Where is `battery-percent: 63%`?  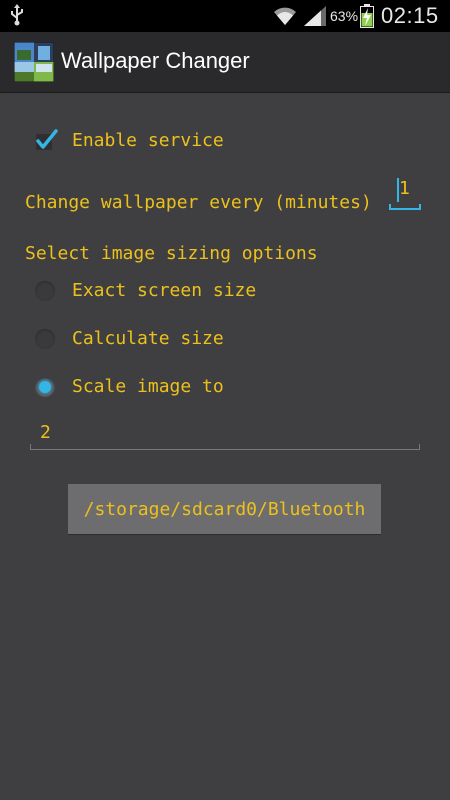 battery-percent: 63% is located at coordinates (344, 16).